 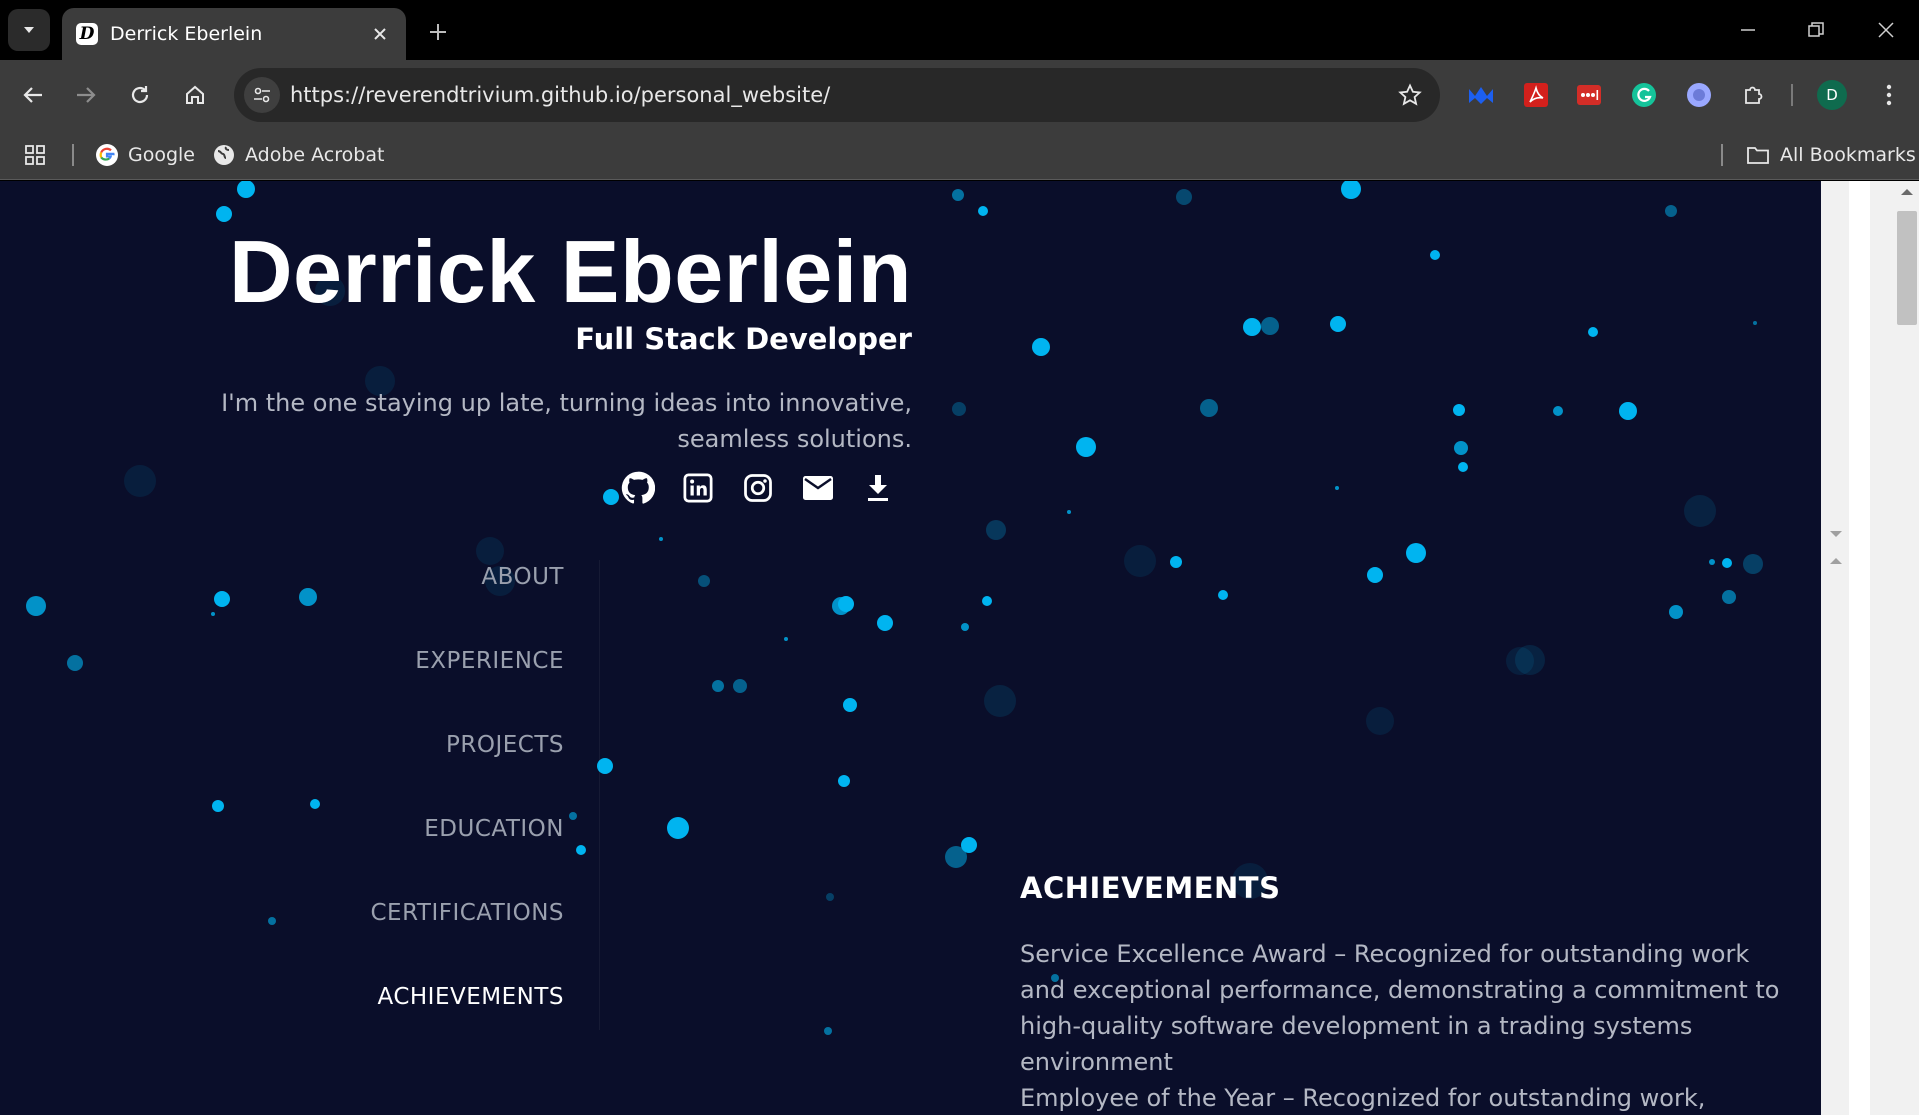 I want to click on arrow-right-icon, so click(x=86, y=95).